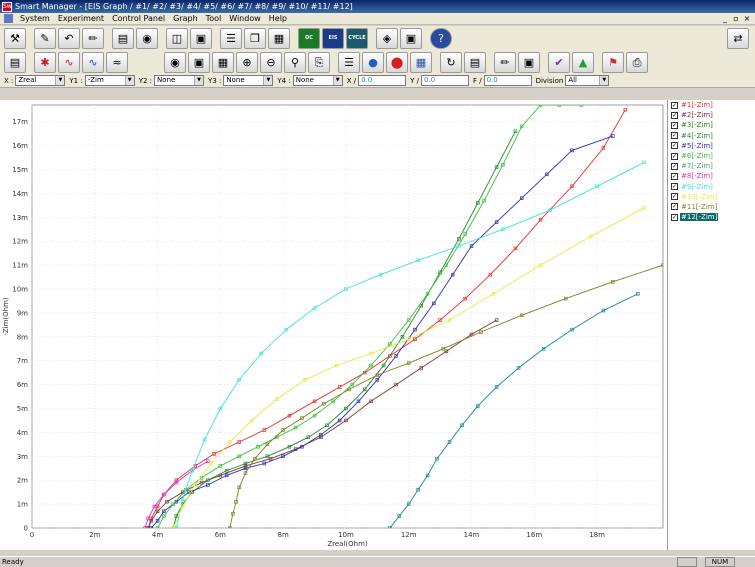  What do you see at coordinates (309, 38) in the screenshot?
I see `dc-icon: DC` at bounding box center [309, 38].